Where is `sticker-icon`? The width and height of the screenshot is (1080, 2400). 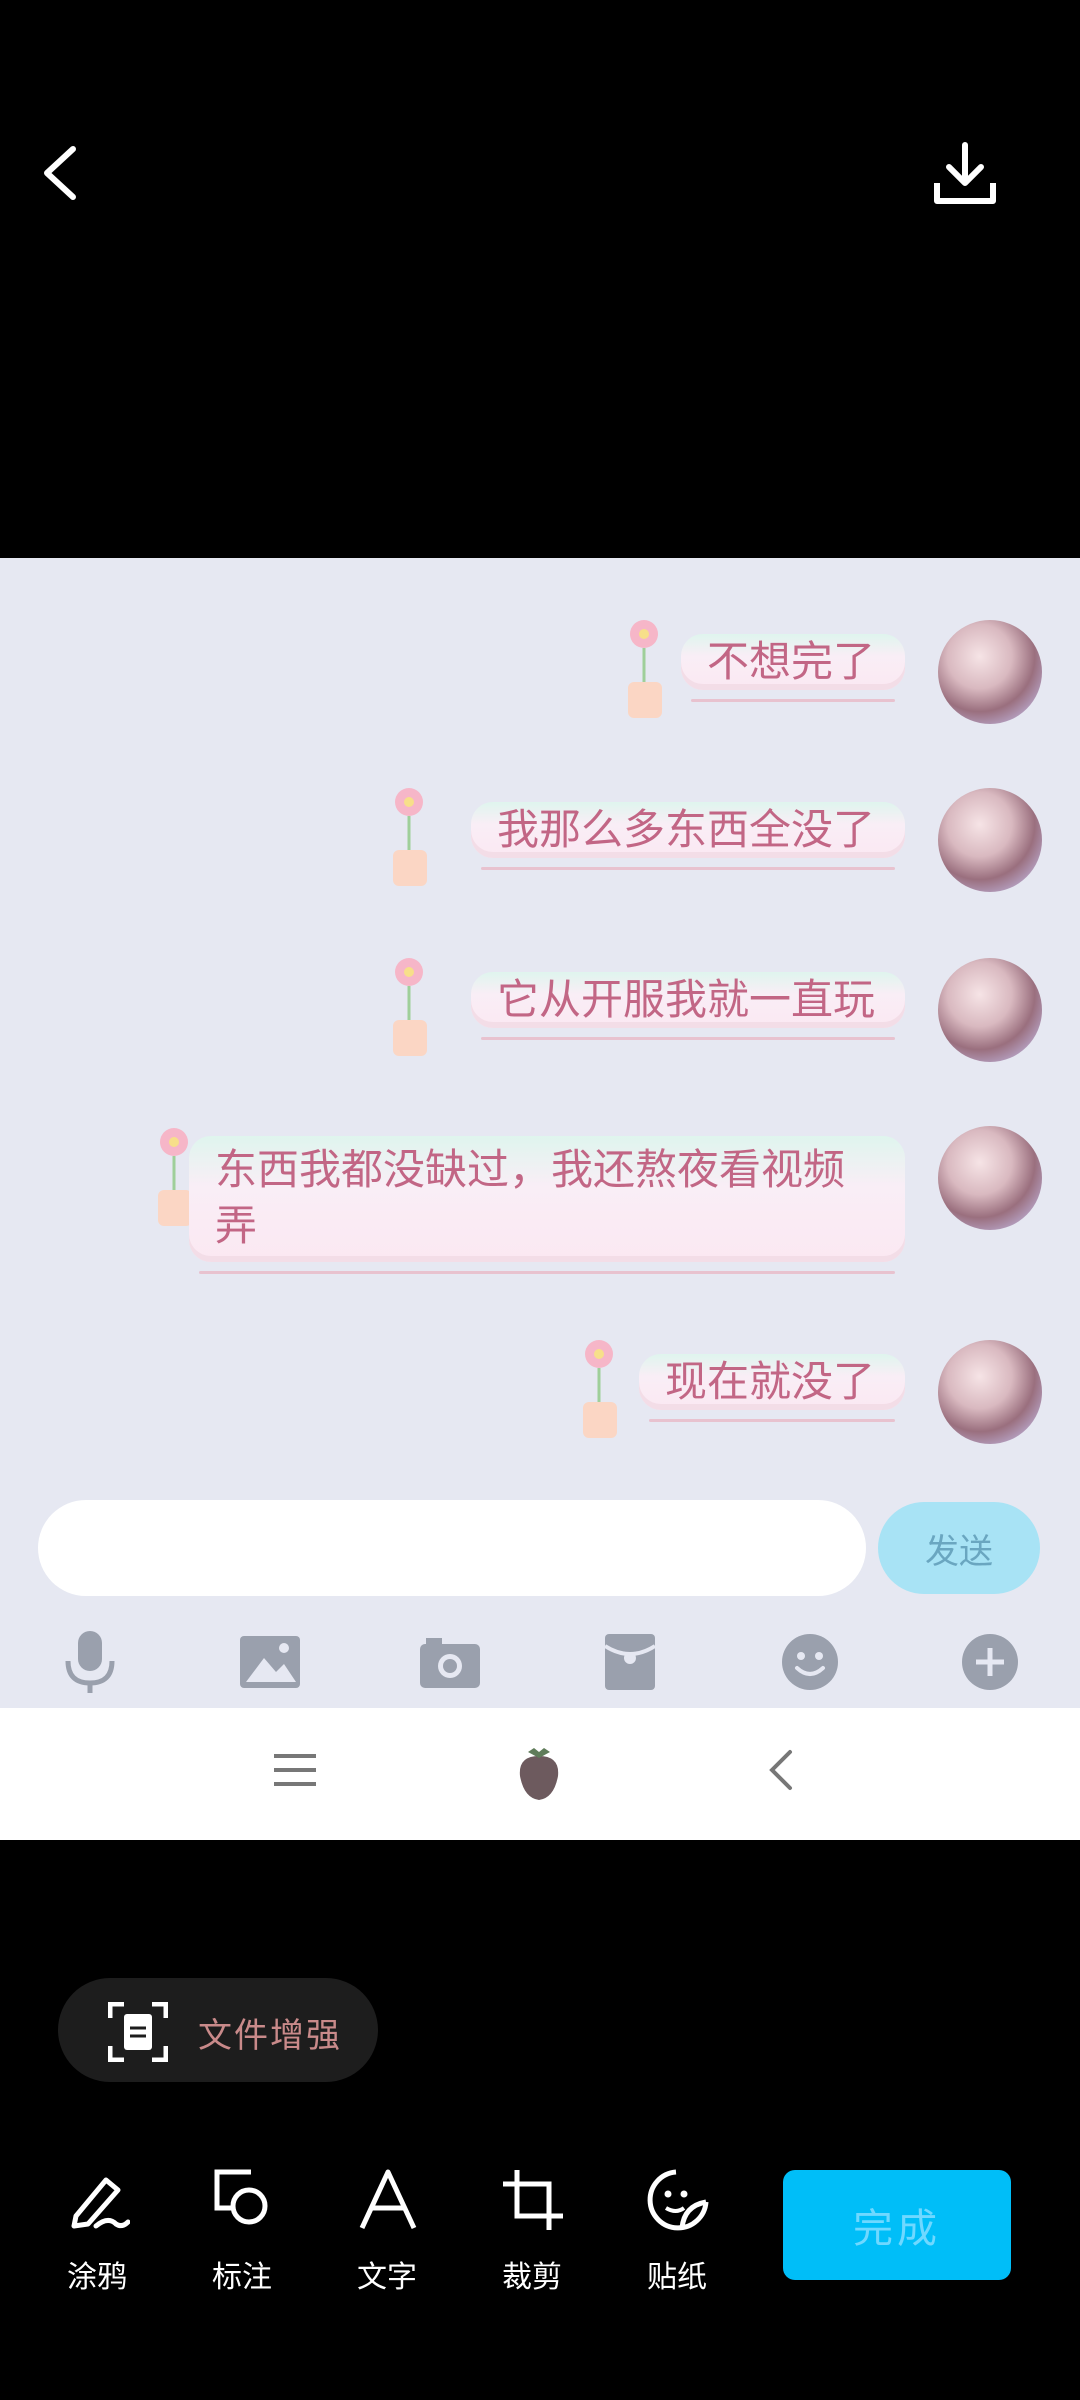 sticker-icon is located at coordinates (678, 2200).